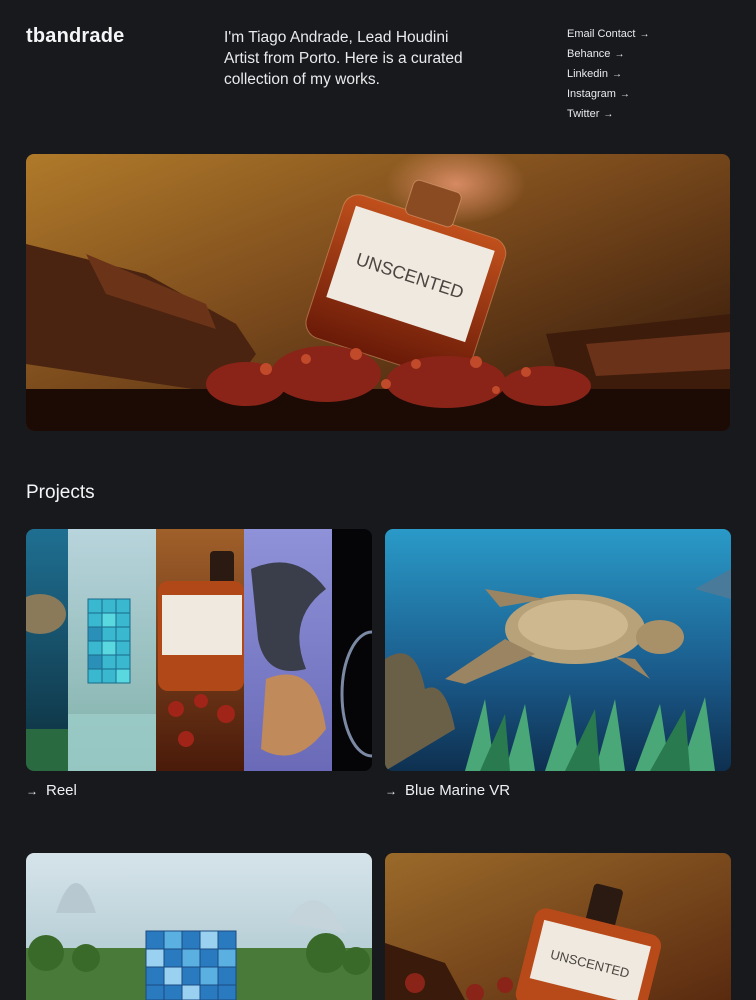 The image size is (756, 1000). I want to click on project-card-reel, so click(199, 650).